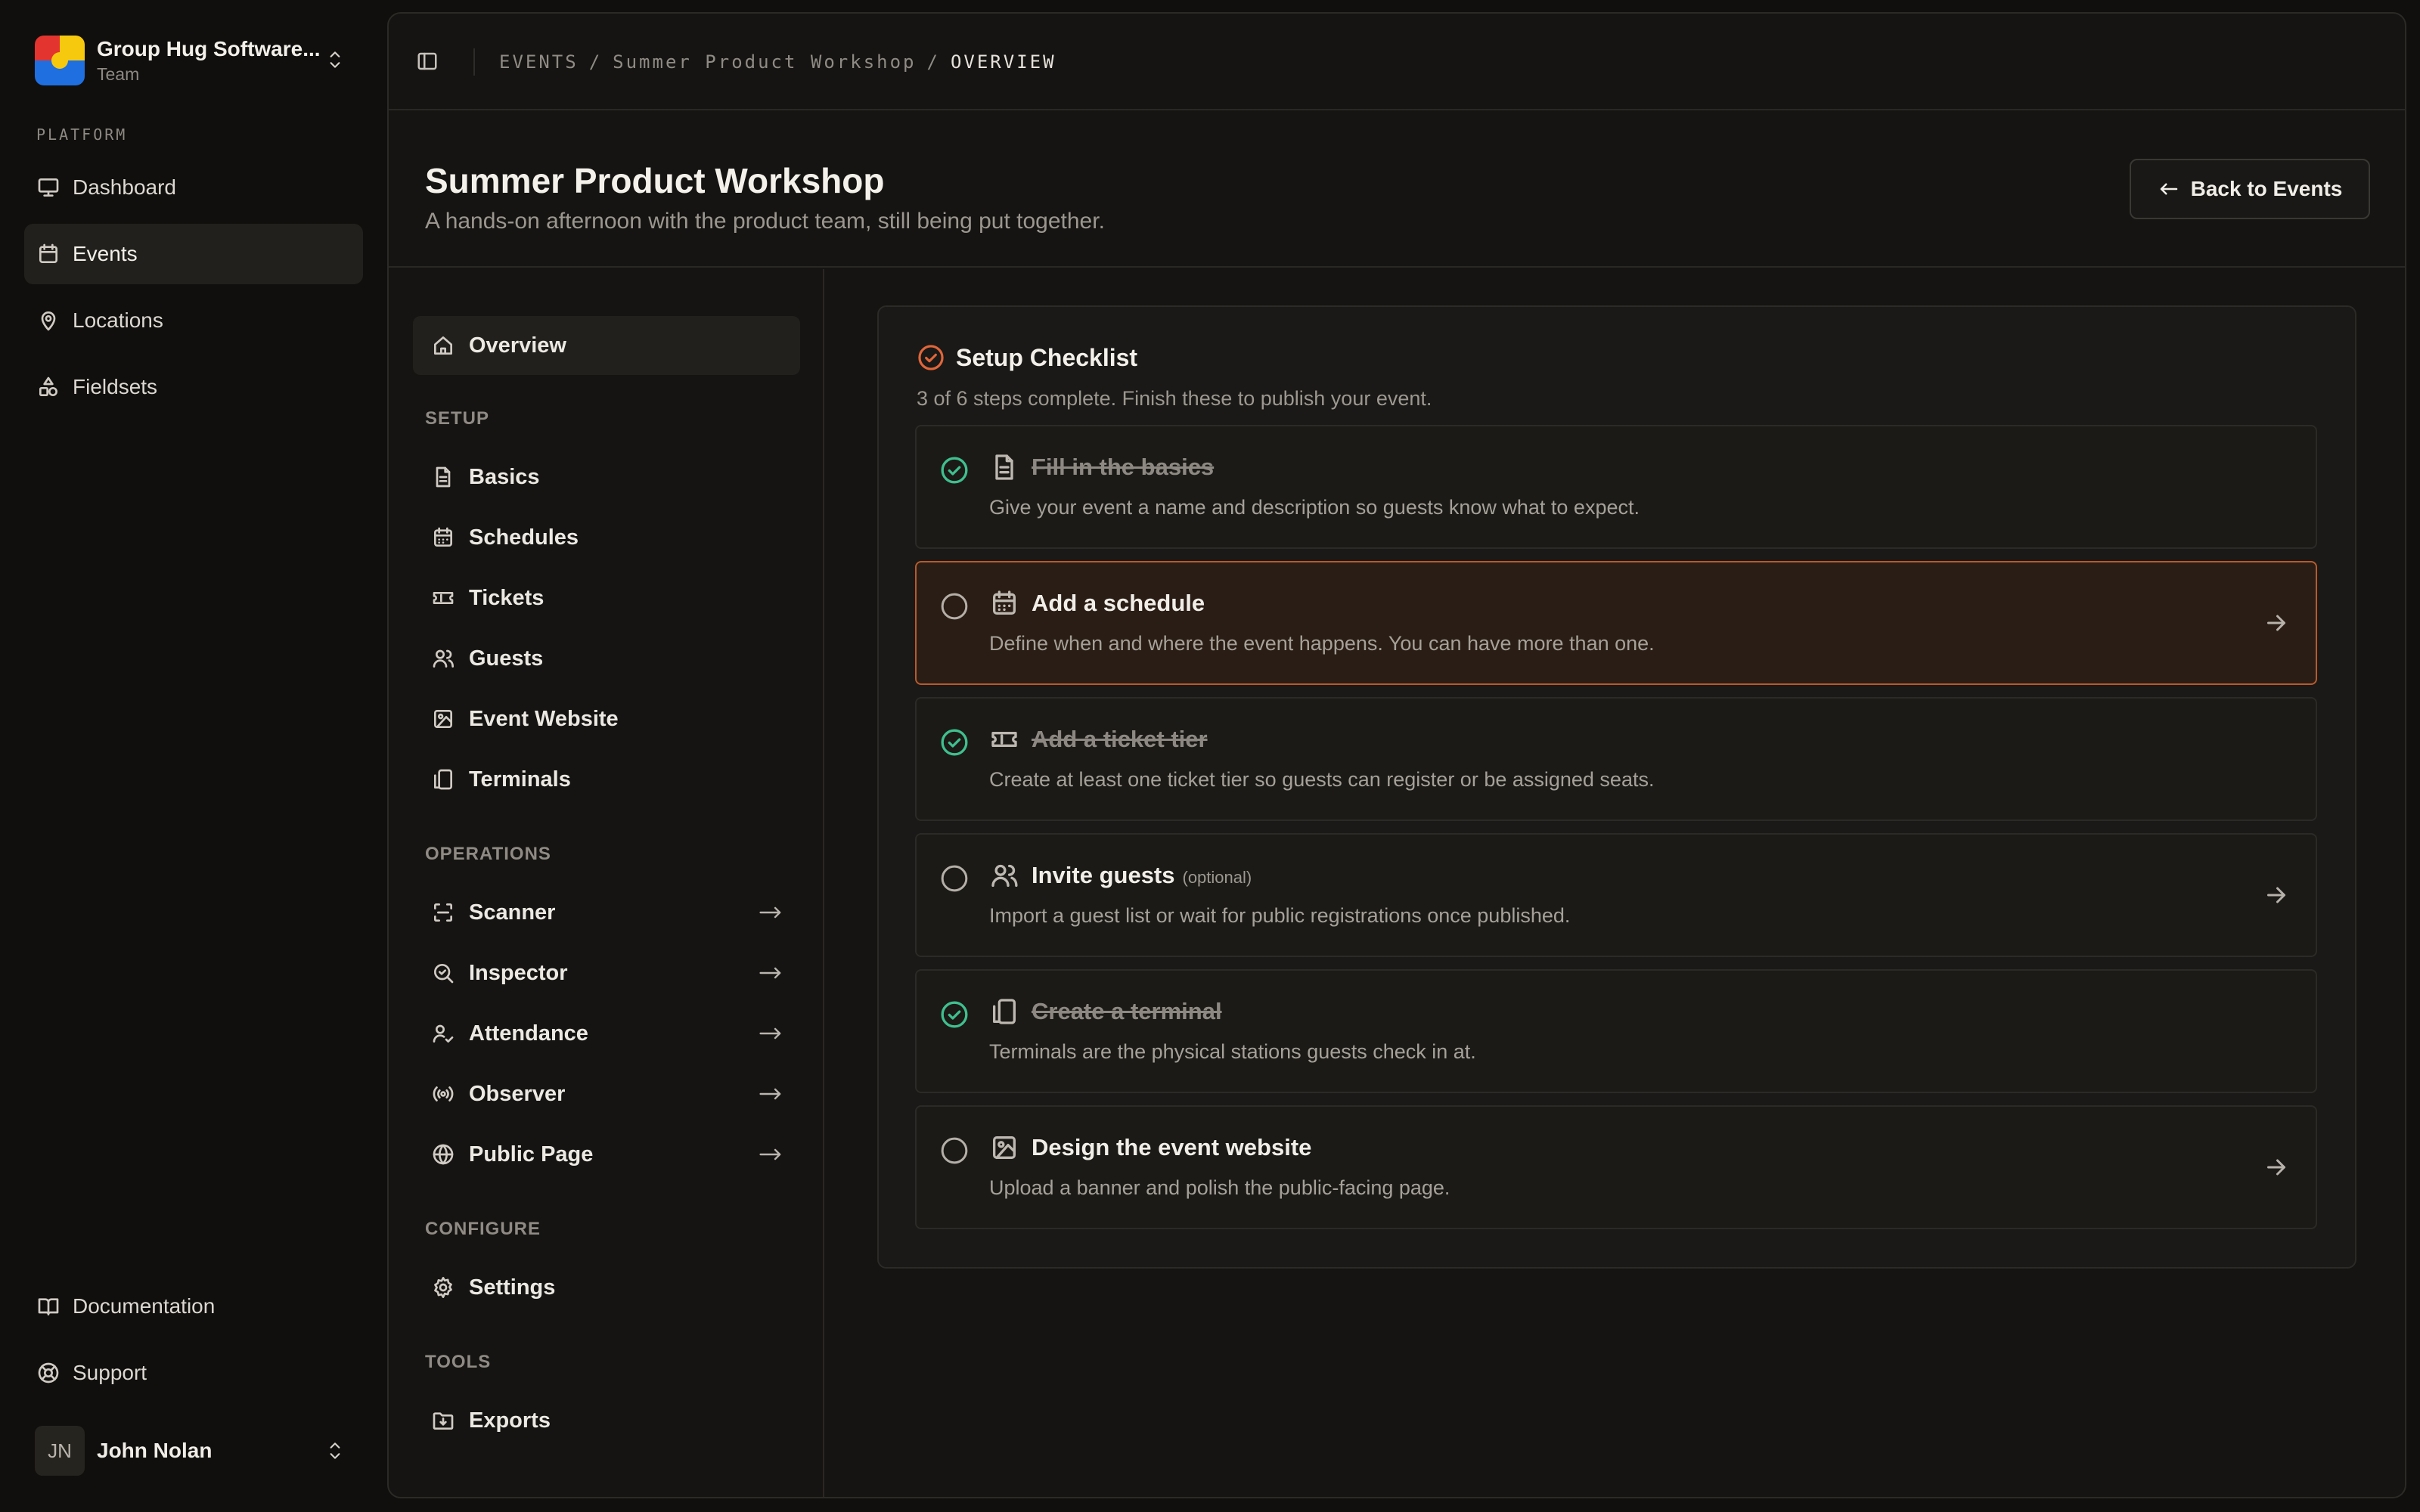 The height and width of the screenshot is (1512, 2420). I want to click on monitor-icon, so click(48, 187).